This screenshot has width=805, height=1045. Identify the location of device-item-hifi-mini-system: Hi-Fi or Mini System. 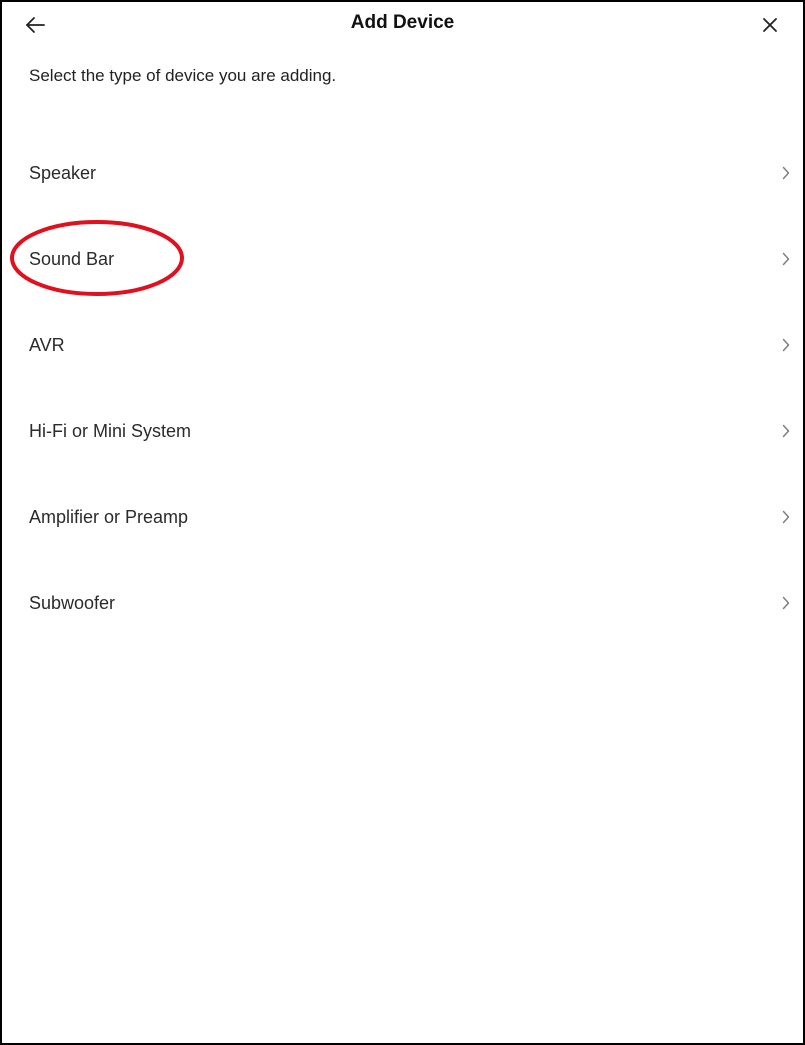
(402, 431).